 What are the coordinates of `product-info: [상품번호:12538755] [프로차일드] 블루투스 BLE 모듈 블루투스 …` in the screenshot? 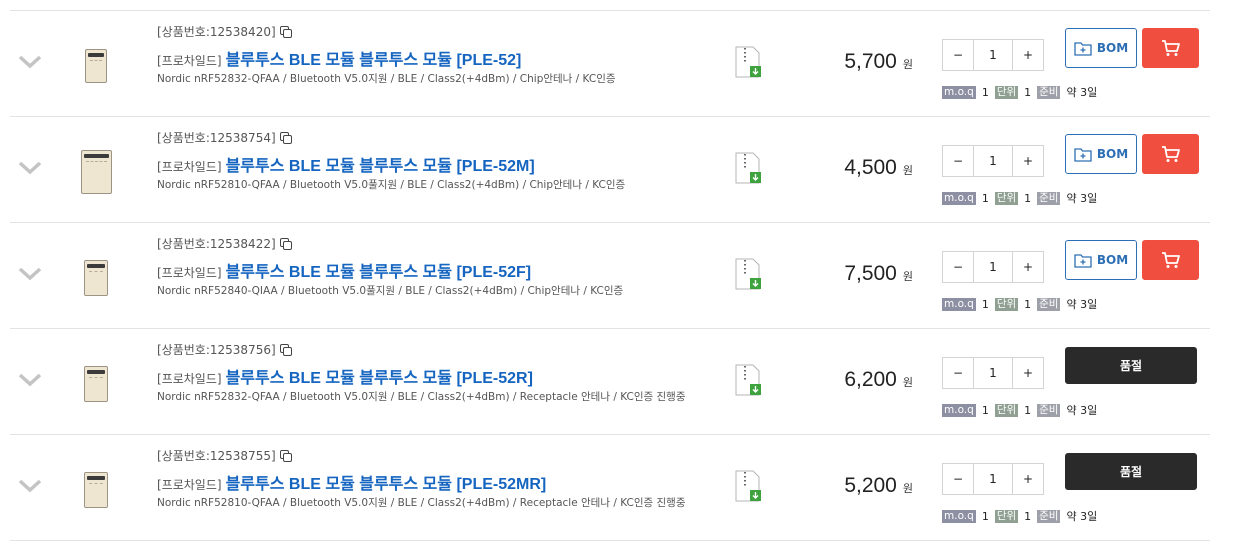 It's located at (422, 479).